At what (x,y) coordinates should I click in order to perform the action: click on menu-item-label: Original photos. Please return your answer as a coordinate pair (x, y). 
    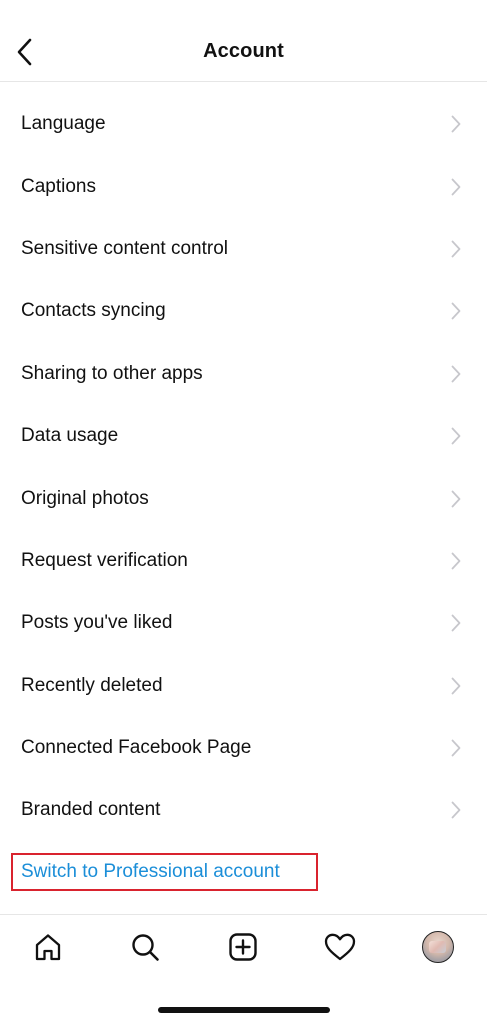
    Looking at the image, I should click on (85, 498).